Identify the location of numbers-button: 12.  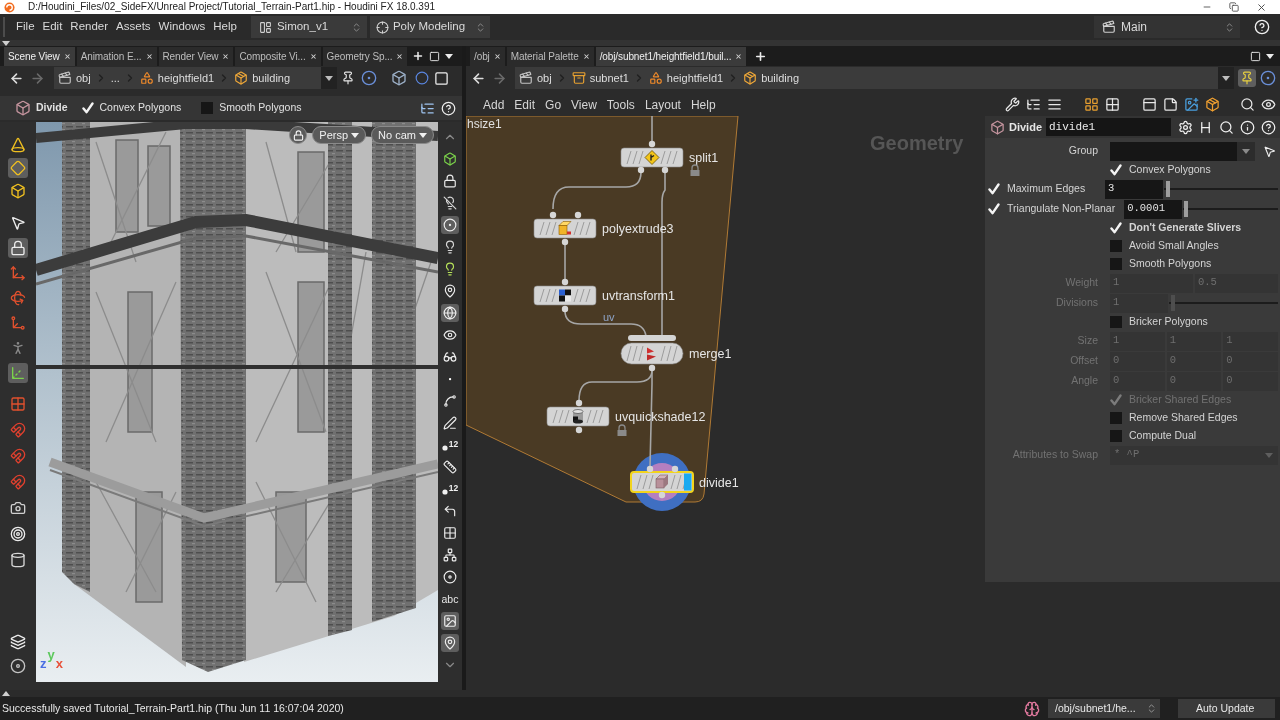
(450, 489).